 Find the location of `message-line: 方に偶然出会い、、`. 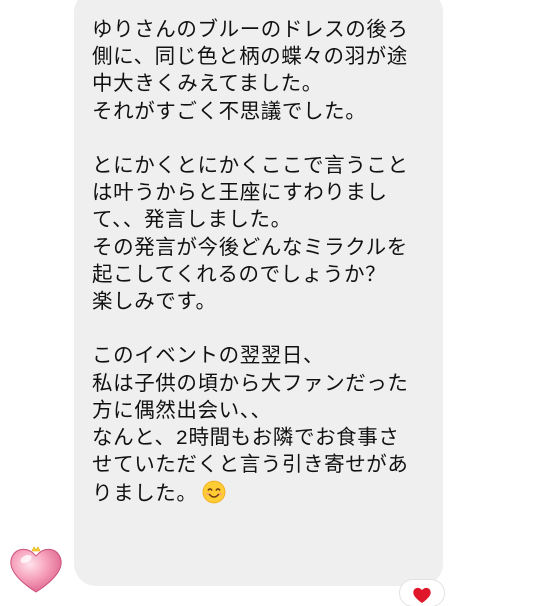

message-line: 方に偶然出会い、、 is located at coordinates (182, 412).